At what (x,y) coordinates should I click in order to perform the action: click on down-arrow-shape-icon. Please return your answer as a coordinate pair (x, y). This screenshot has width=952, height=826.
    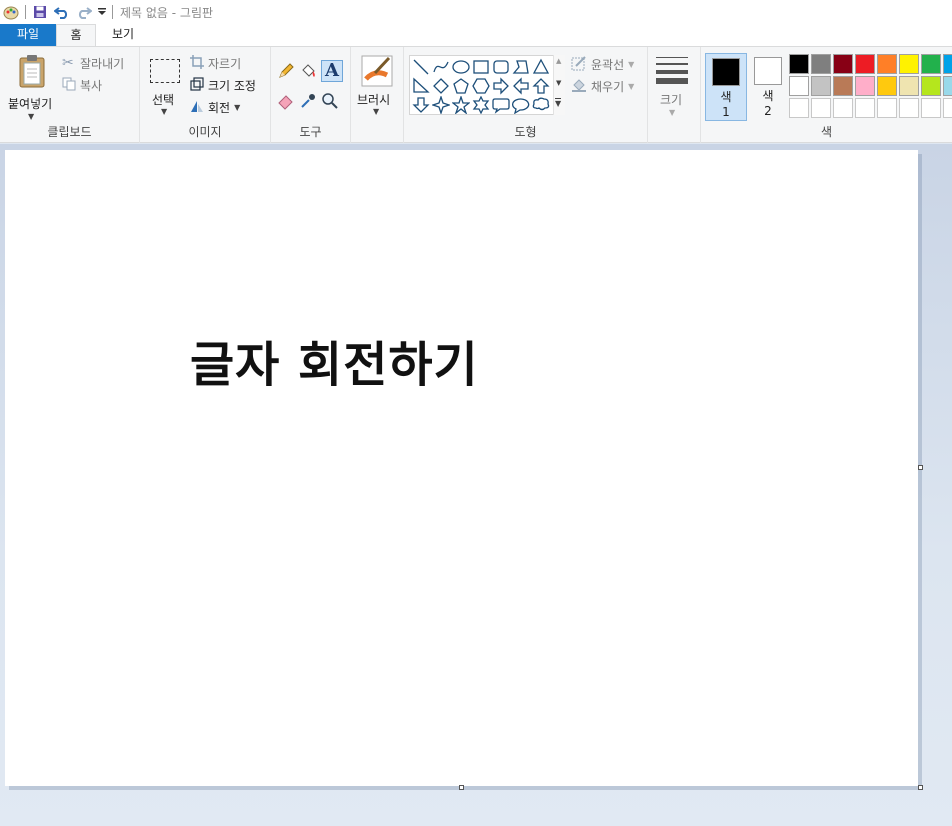
    Looking at the image, I should click on (421, 105).